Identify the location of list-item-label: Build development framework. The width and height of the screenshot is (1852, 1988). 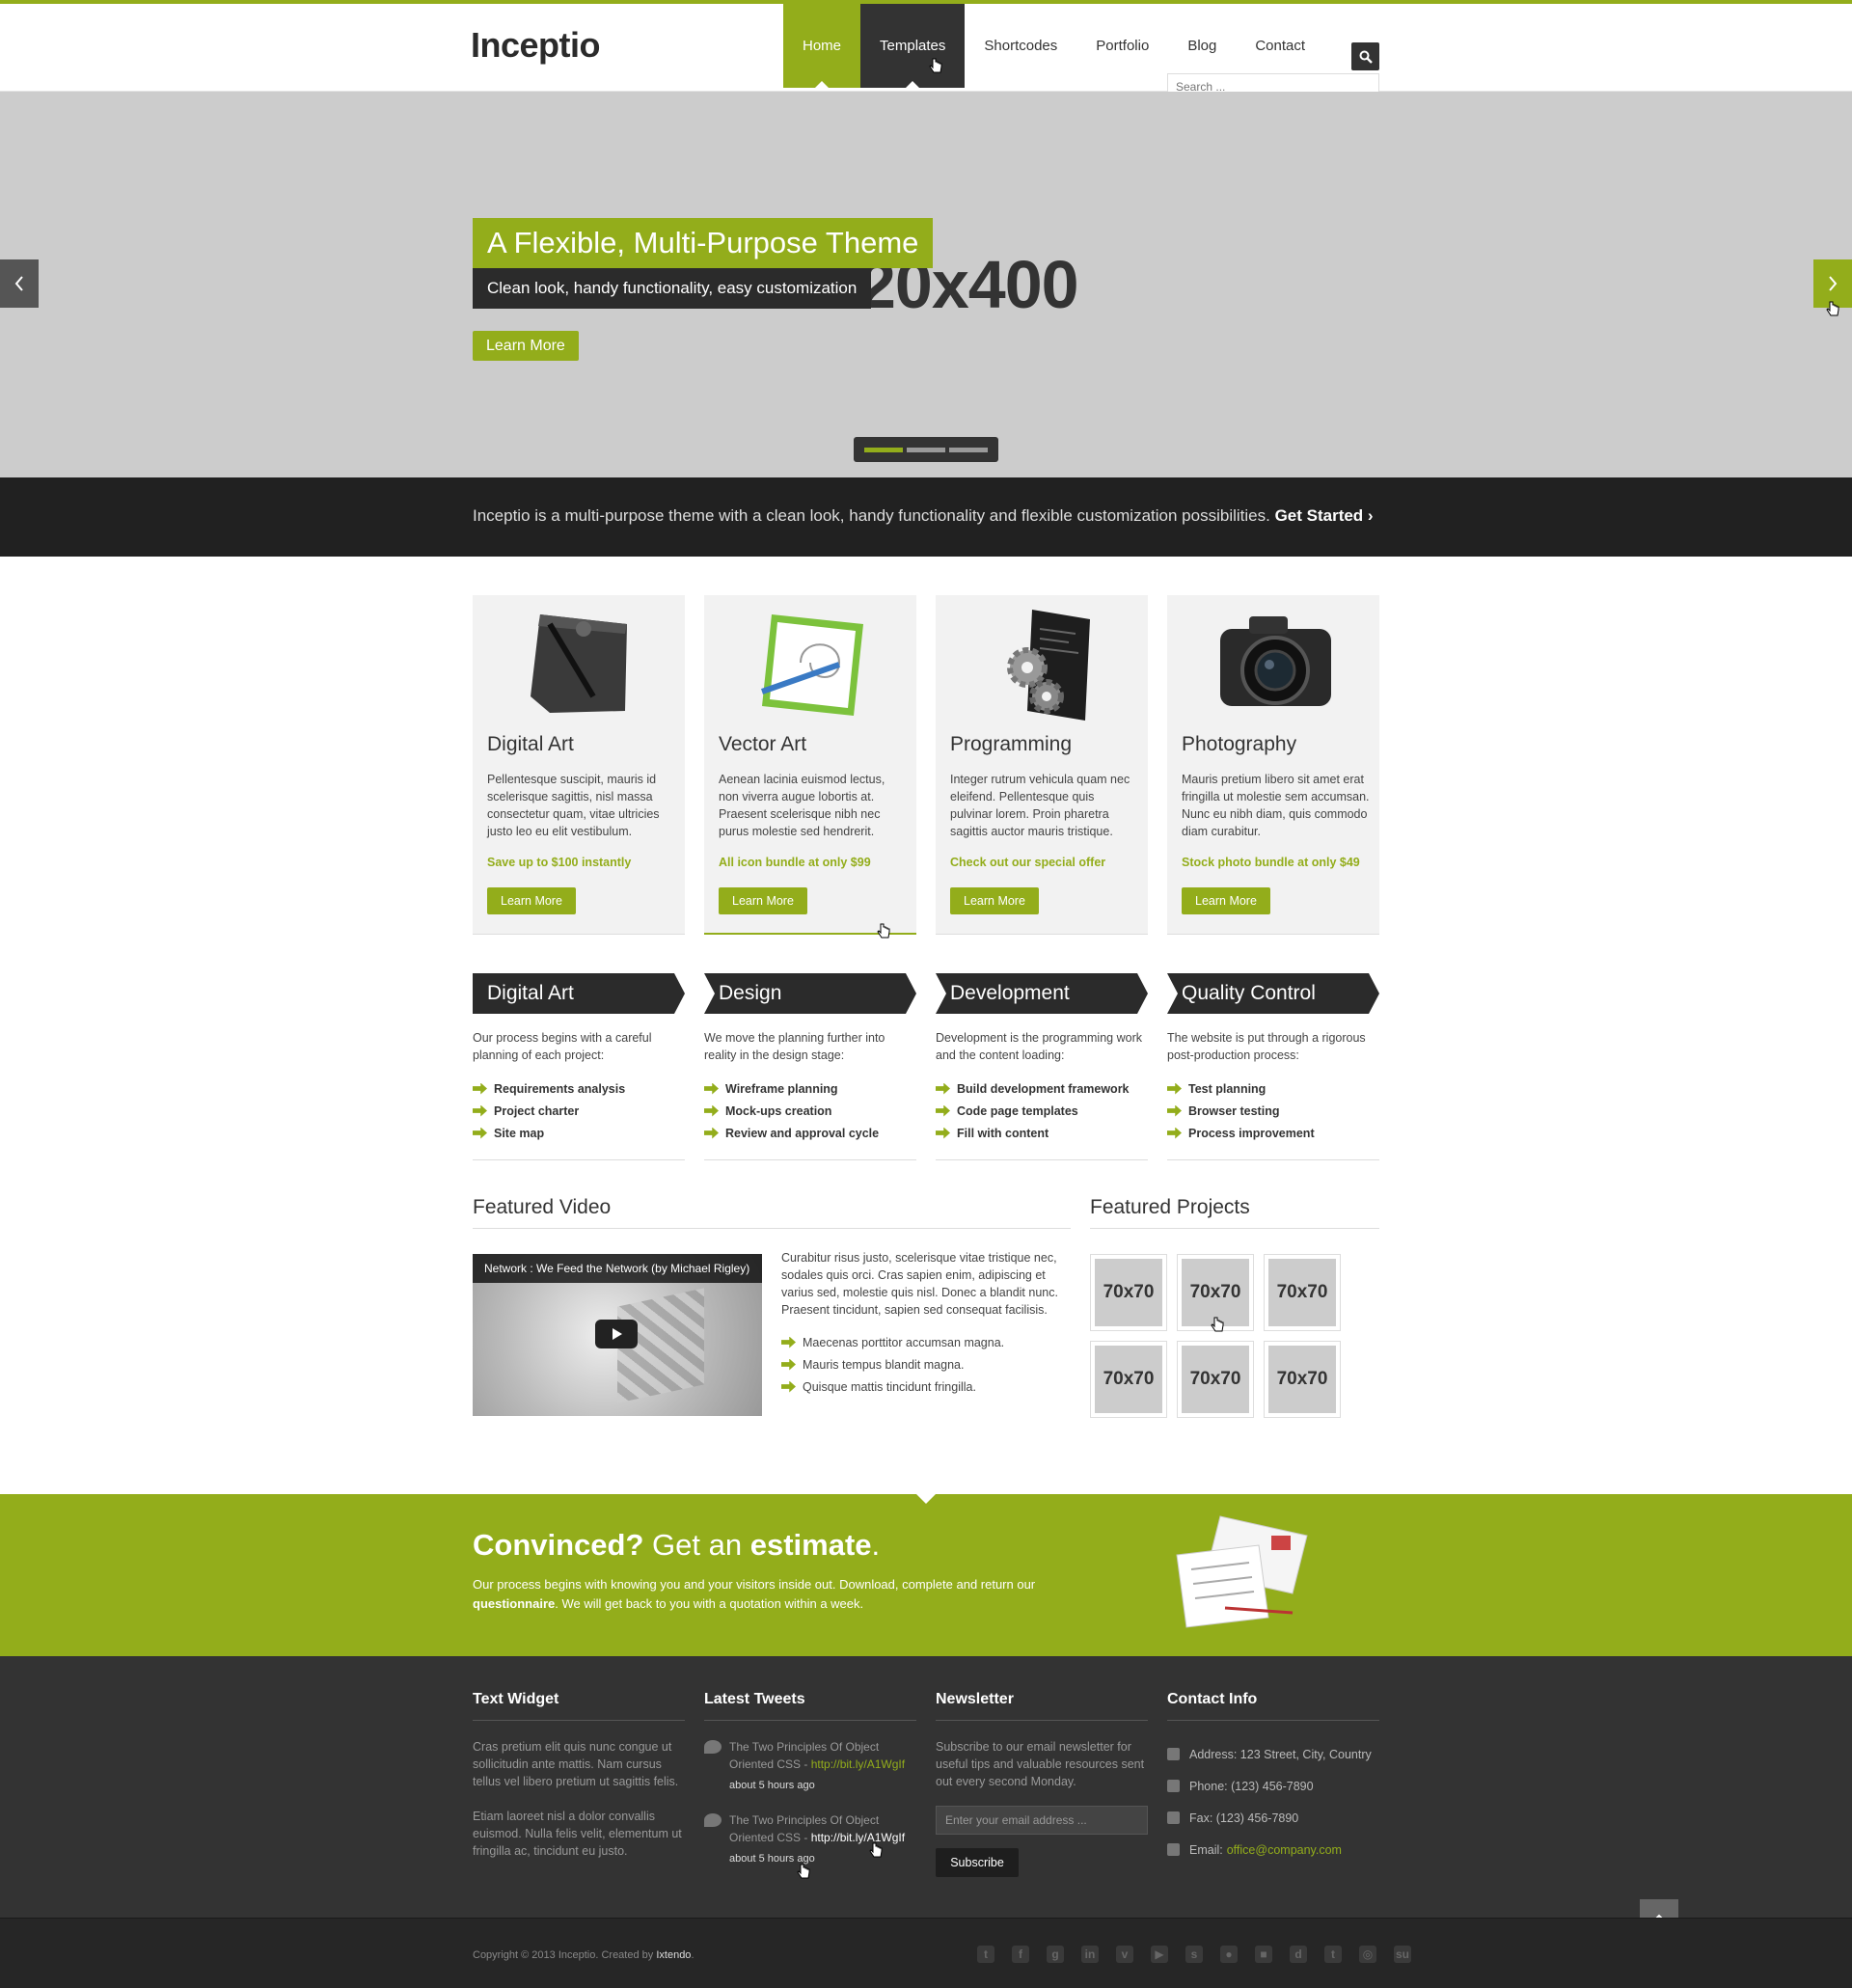
(1043, 1088).